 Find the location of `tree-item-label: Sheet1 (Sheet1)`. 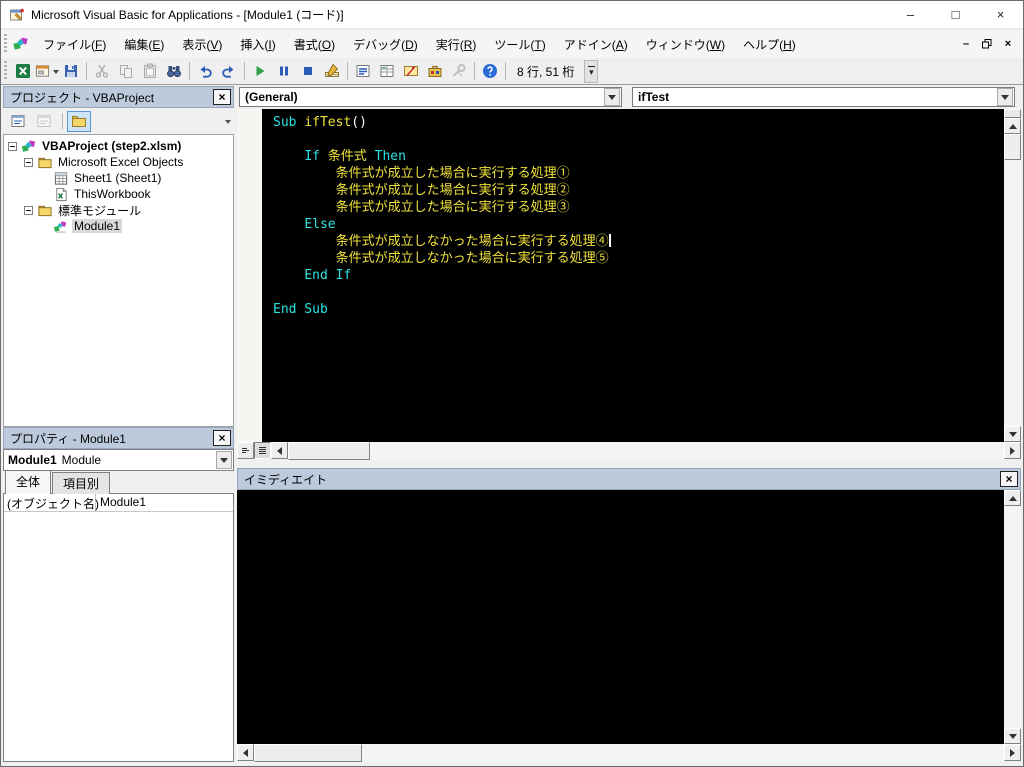

tree-item-label: Sheet1 (Sheet1) is located at coordinates (118, 178).